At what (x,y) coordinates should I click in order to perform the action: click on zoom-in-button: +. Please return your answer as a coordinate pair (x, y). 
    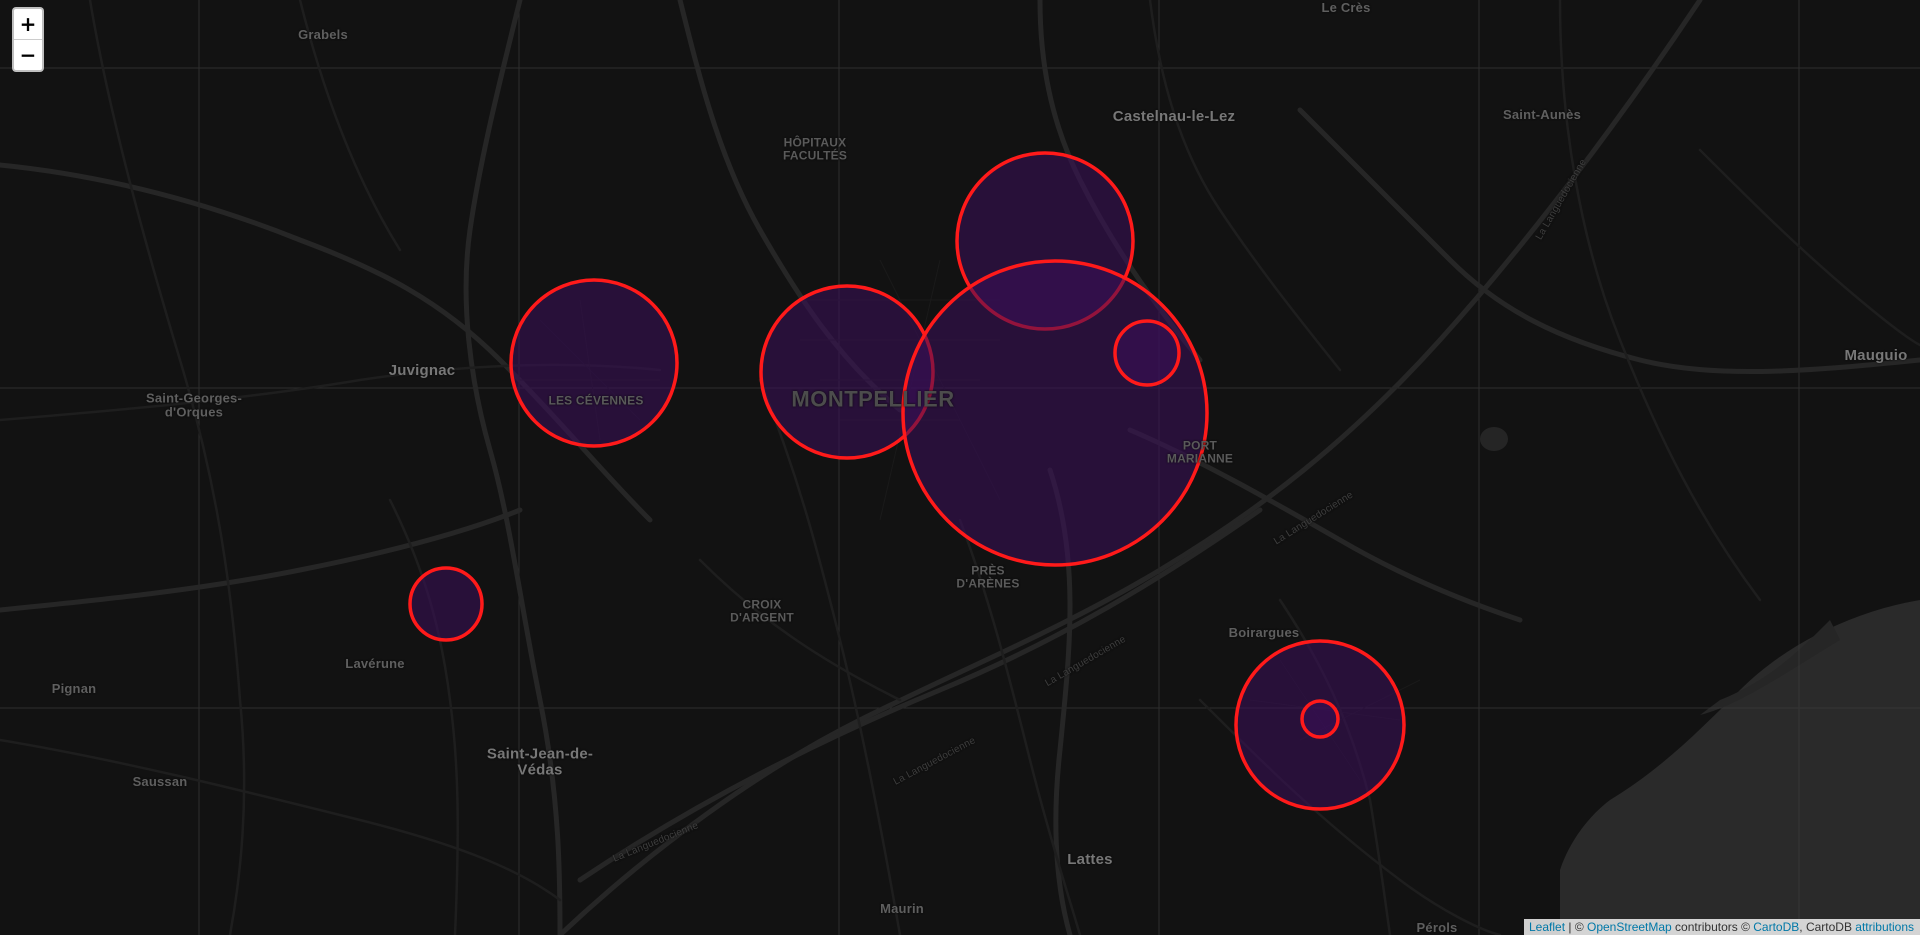
    Looking at the image, I should click on (28, 24).